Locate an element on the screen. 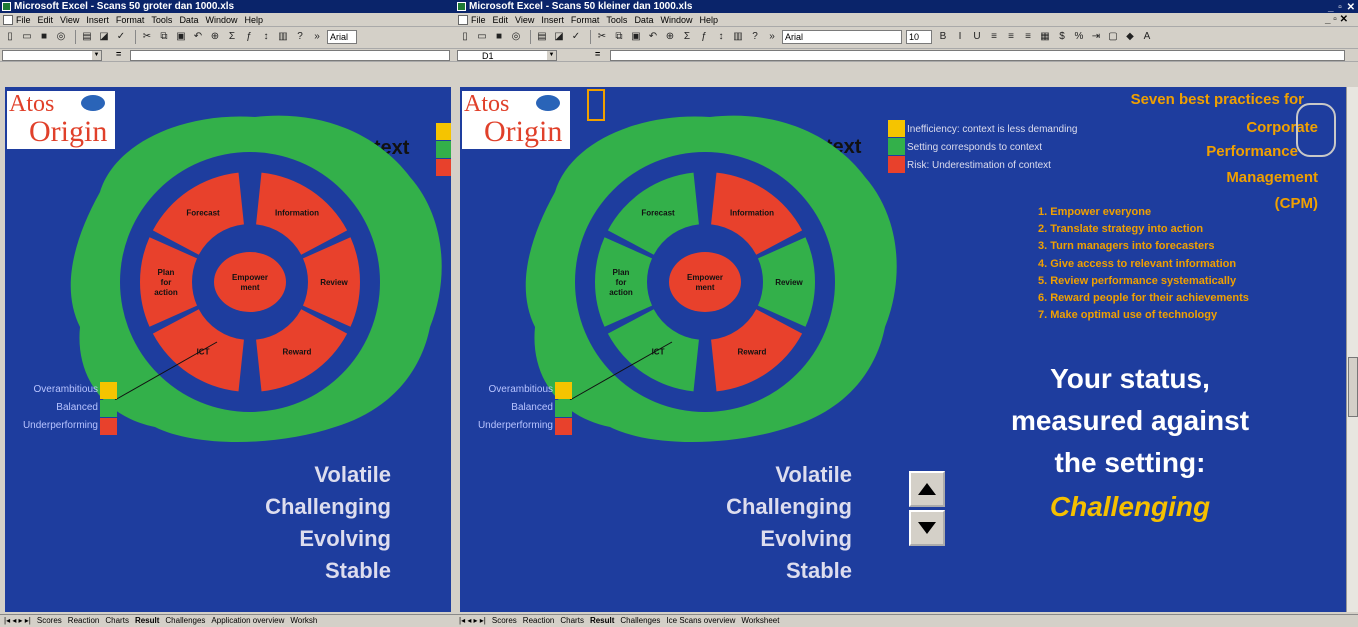 The image size is (1358, 627). window-controls: _ ▫ ✕ is located at coordinates (1342, 7).